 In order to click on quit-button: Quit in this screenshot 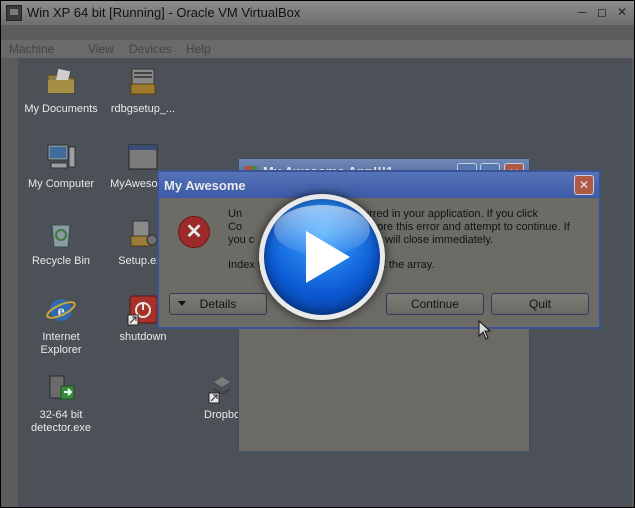, I will do `click(540, 304)`.